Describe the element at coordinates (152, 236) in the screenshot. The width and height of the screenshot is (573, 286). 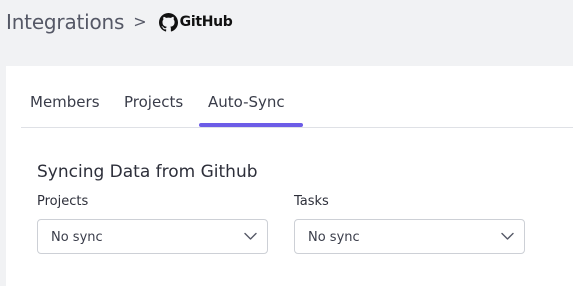
I see `projects-sync-select: No sync` at that location.